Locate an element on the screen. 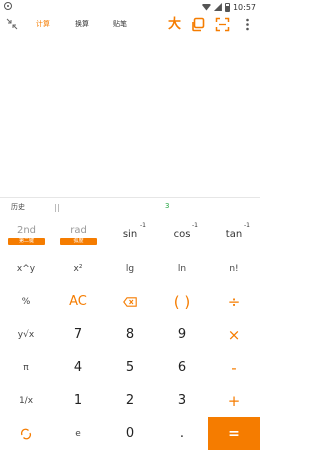 This screenshot has width=320, height=463. add-label: + is located at coordinates (234, 400).